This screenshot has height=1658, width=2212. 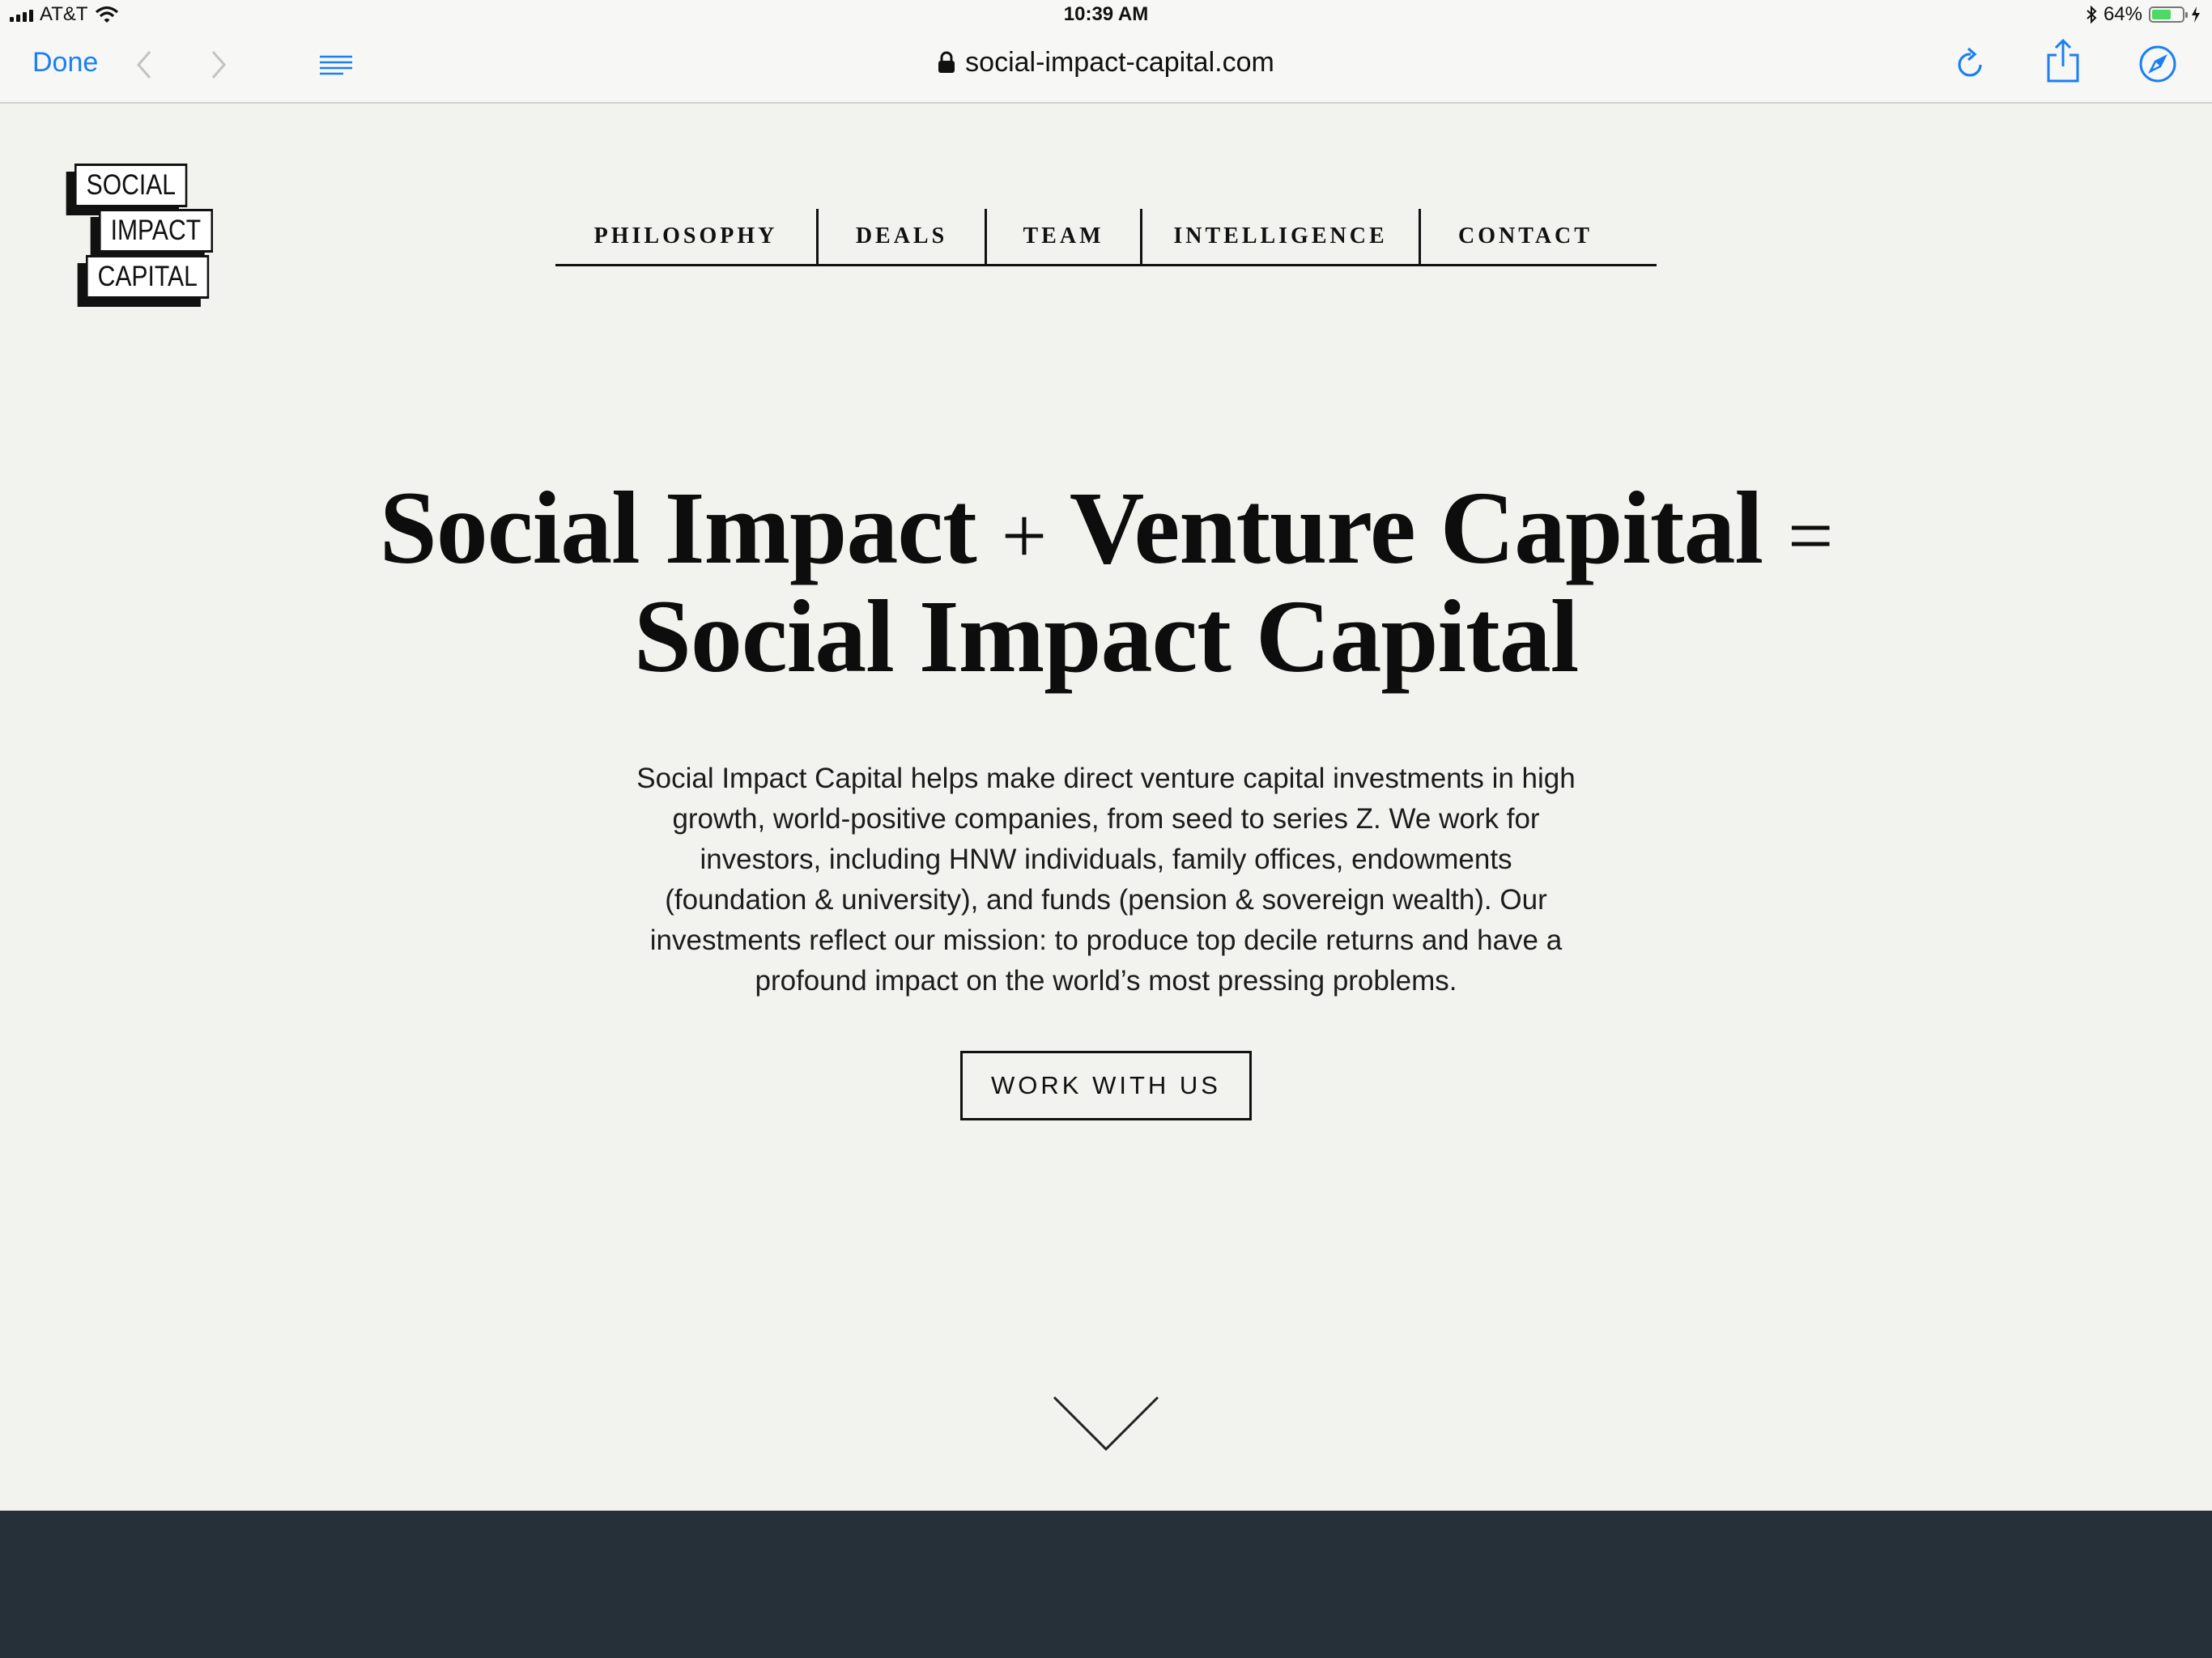 I want to click on battery-icon, so click(x=2168, y=14).